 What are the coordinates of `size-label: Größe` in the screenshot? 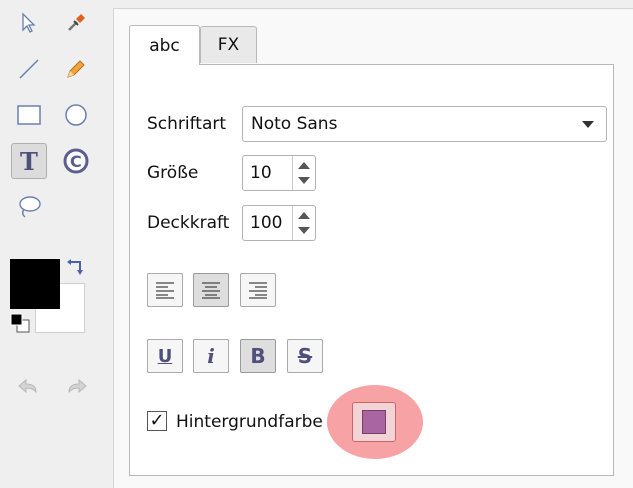 It's located at (173, 173).